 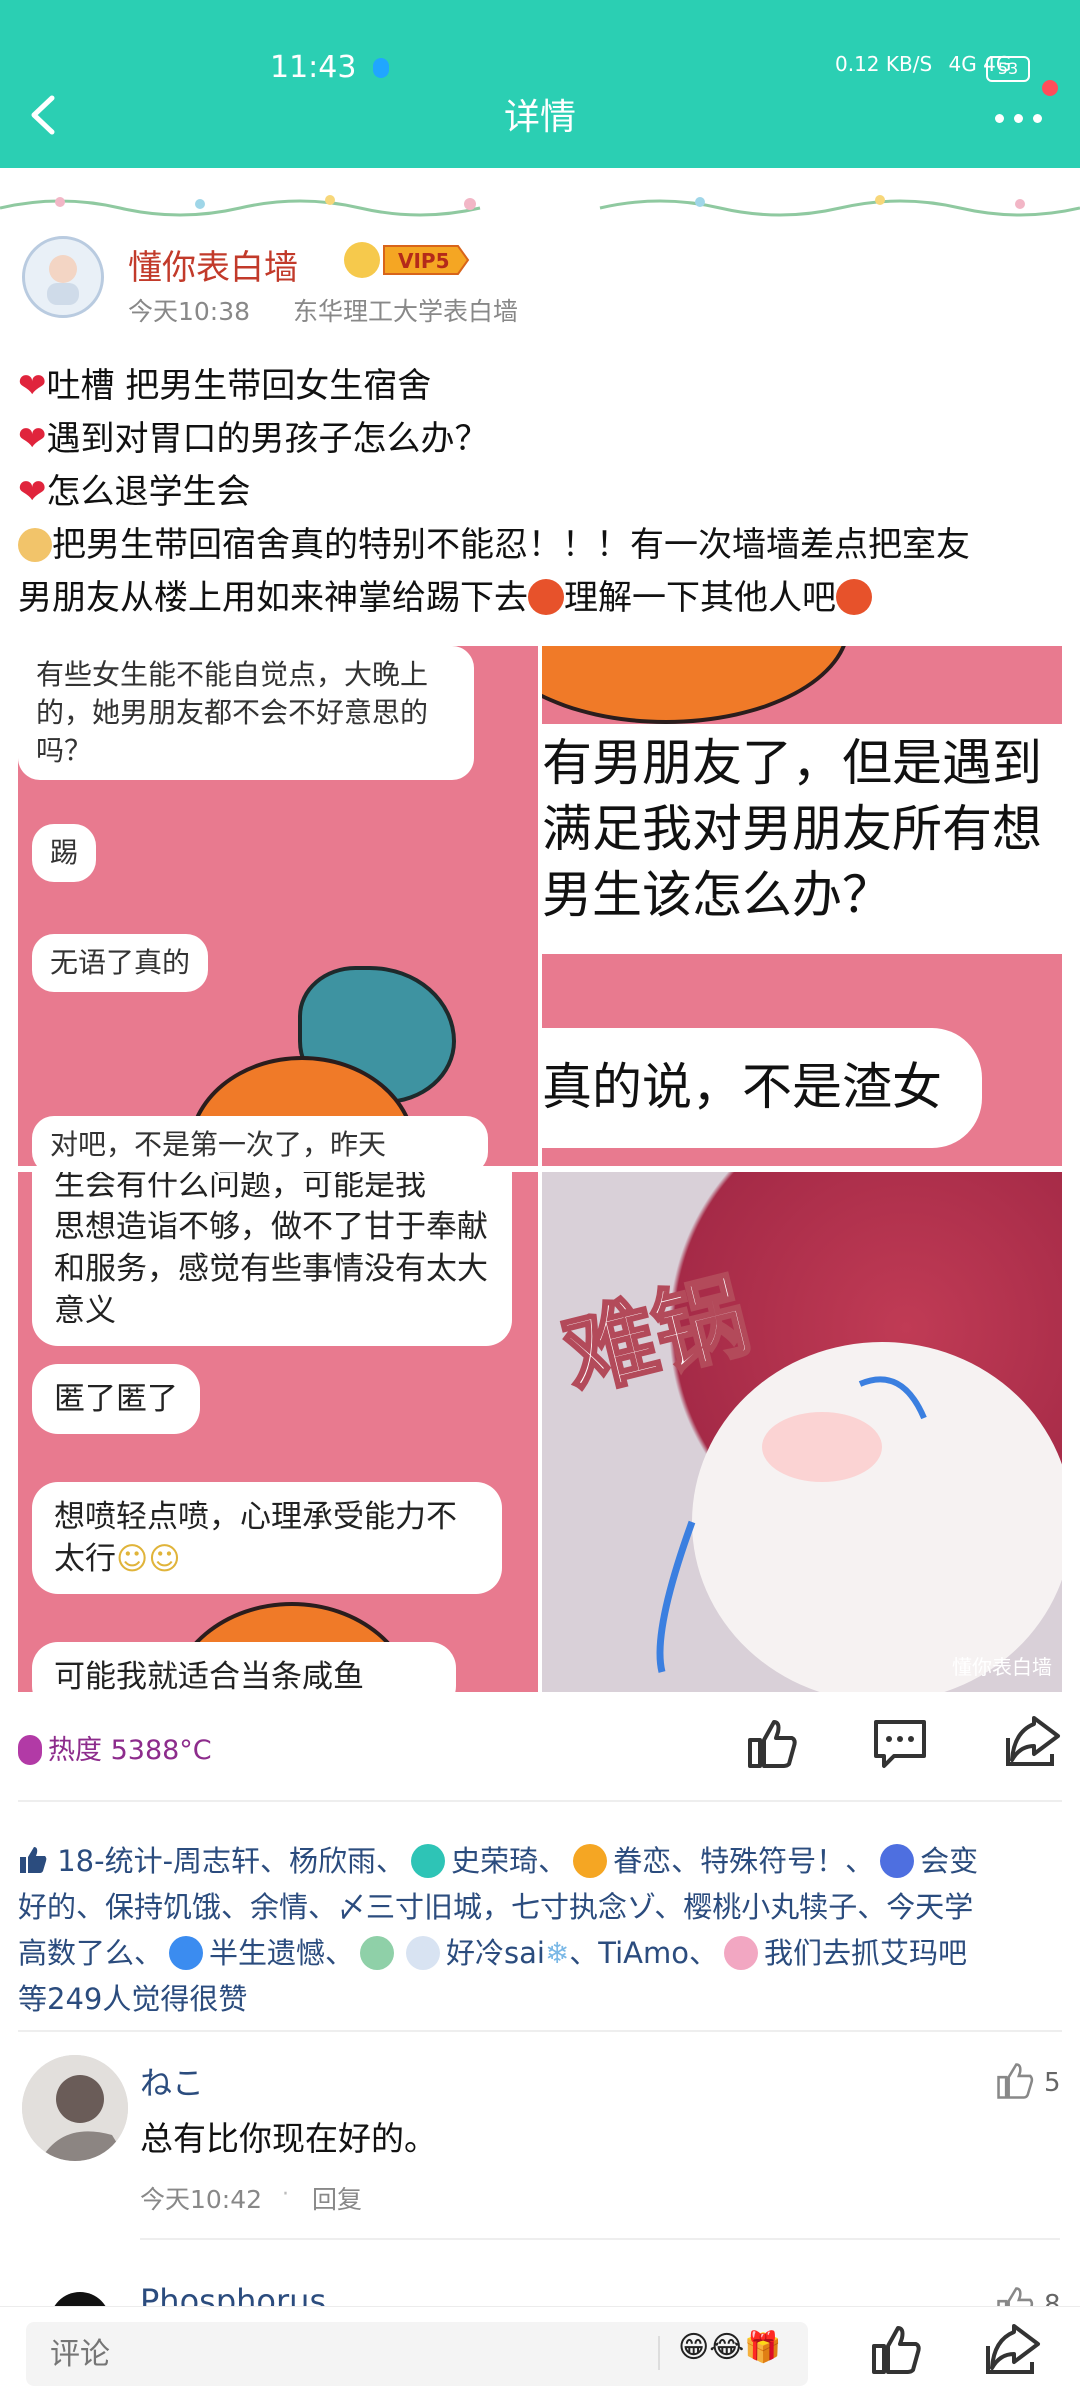 What do you see at coordinates (133, 1999) in the screenshot?
I see `likes-summary: 等249人觉得很赞` at bounding box center [133, 1999].